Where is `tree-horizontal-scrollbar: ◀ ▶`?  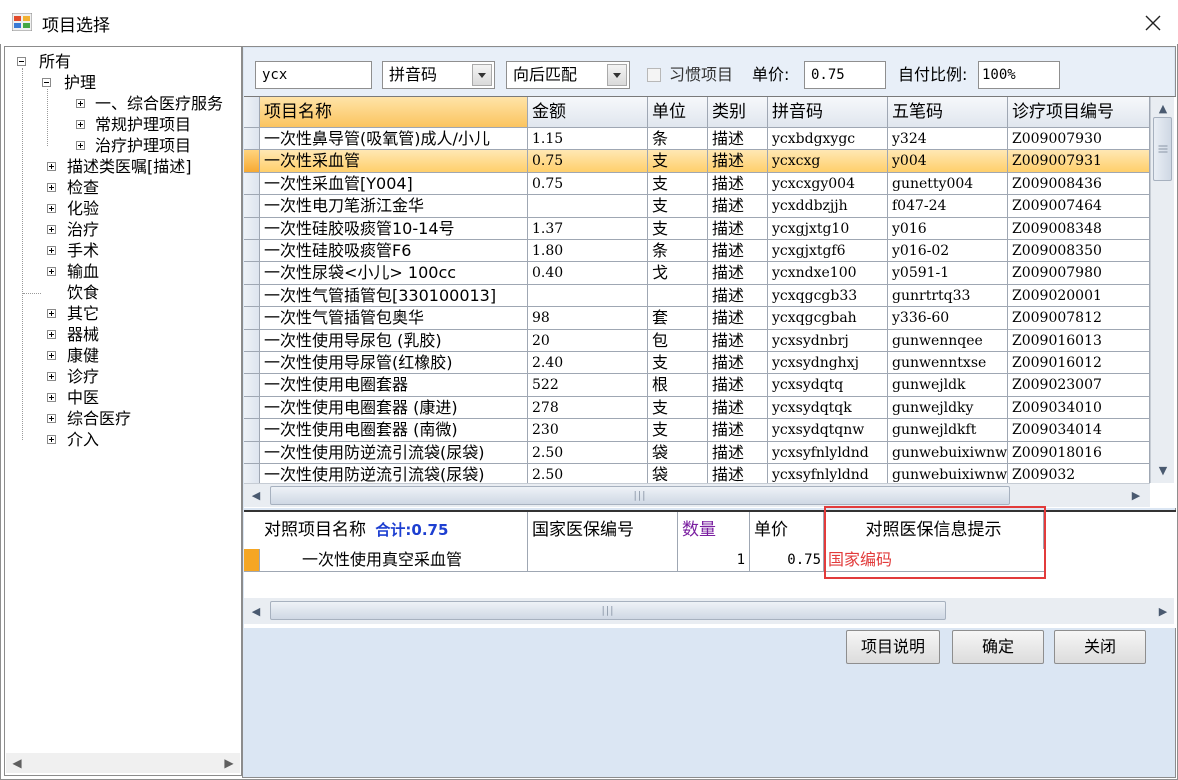
tree-horizontal-scrollbar: ◀ ▶ is located at coordinates (123, 763).